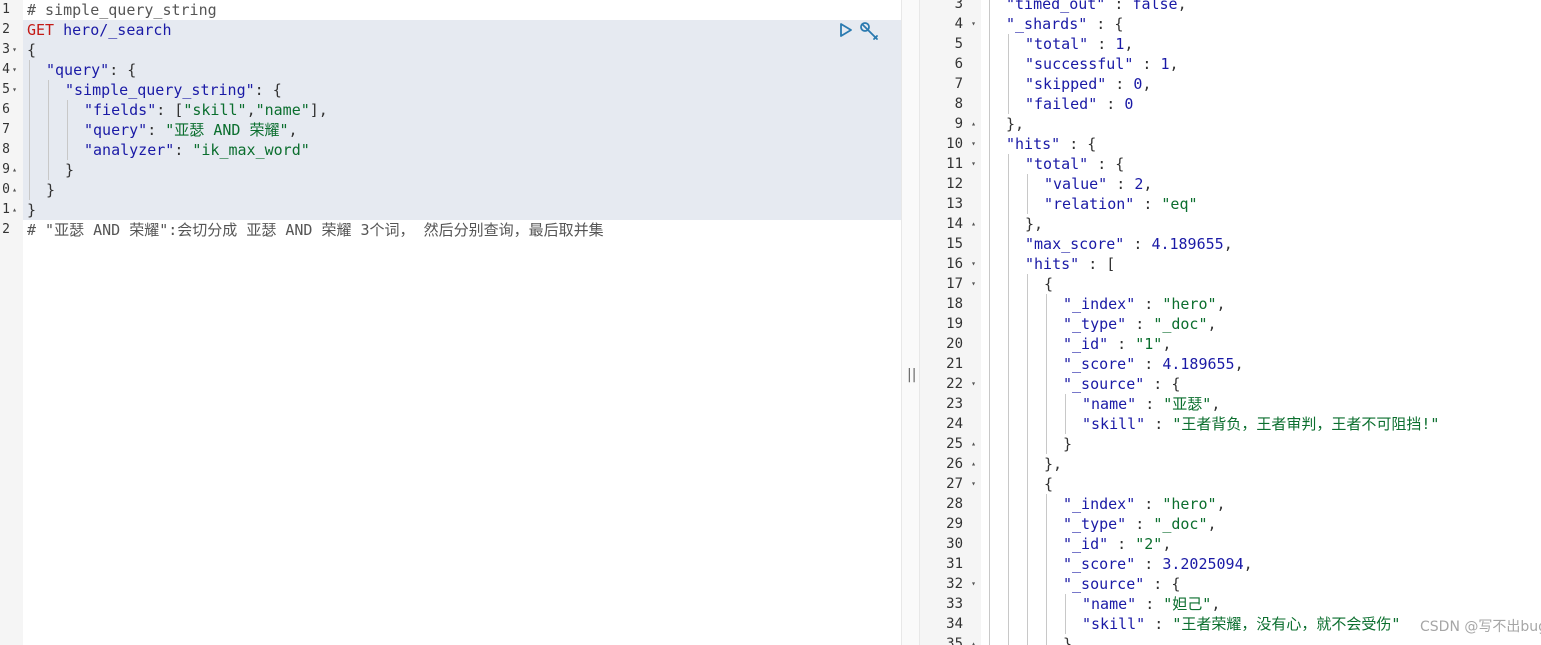  Describe the element at coordinates (1052, 264) in the screenshot. I see `code-token: "hits"` at that location.